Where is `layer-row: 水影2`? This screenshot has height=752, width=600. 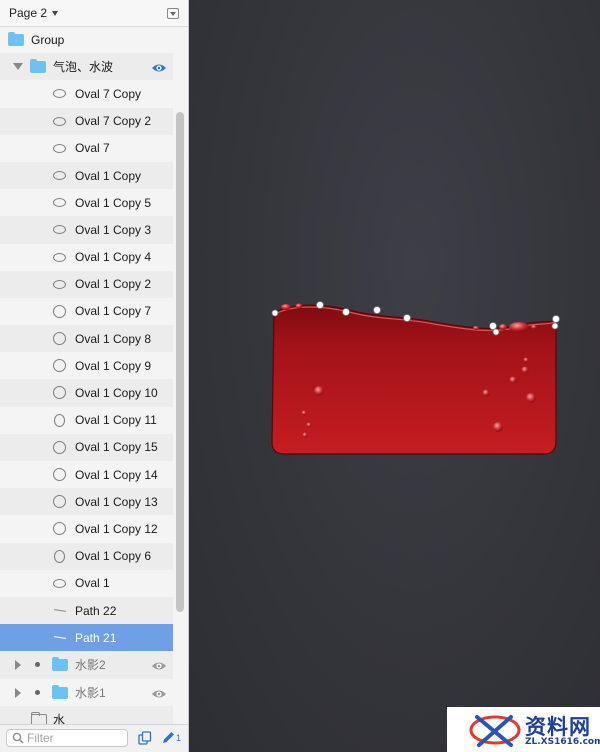
layer-row: 水影2 is located at coordinates (86, 665).